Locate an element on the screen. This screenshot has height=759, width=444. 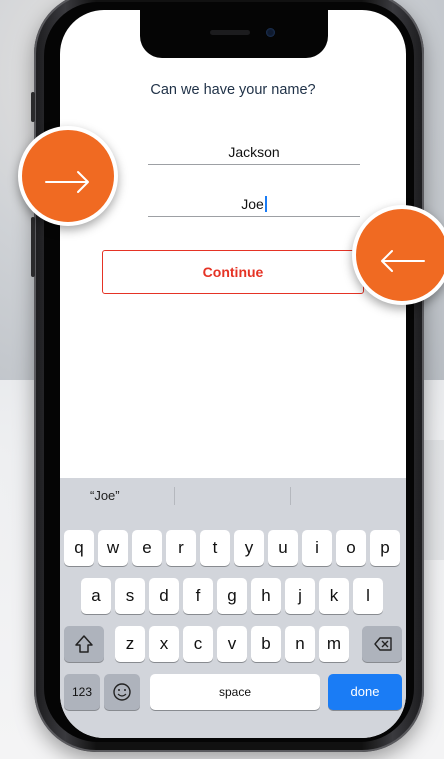
delete-key is located at coordinates (382, 644).